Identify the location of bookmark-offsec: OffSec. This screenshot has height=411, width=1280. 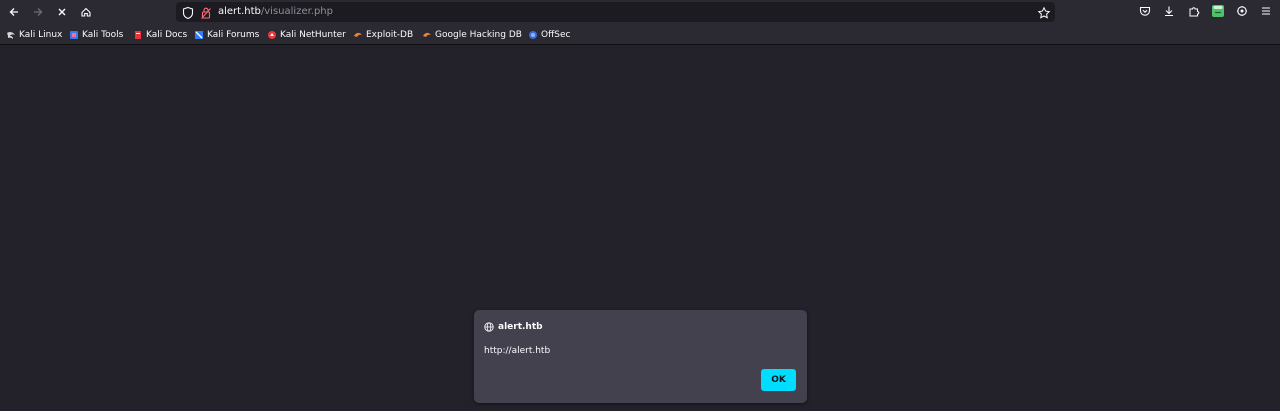
(549, 35).